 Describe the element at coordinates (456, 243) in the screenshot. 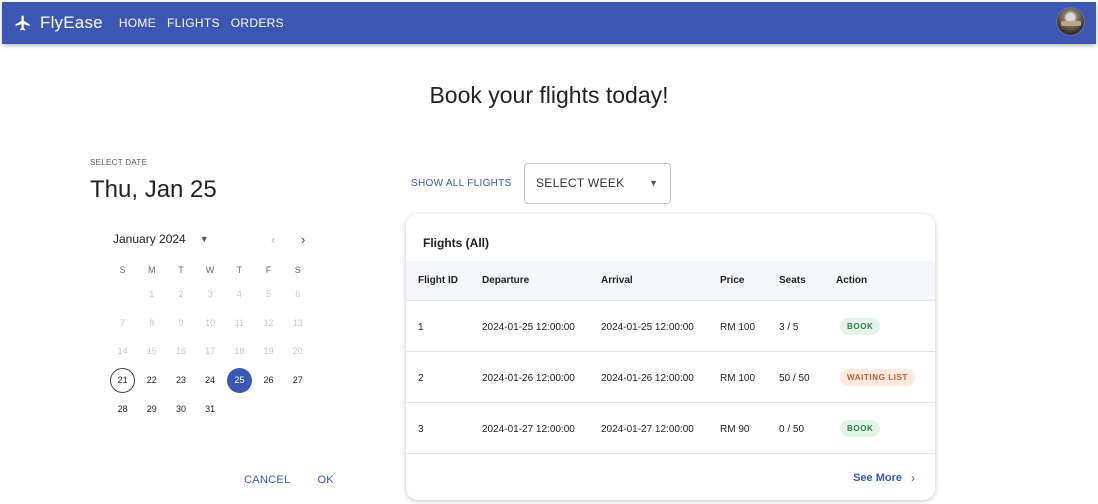

I see `flights-card-title: Flights (All)` at that location.